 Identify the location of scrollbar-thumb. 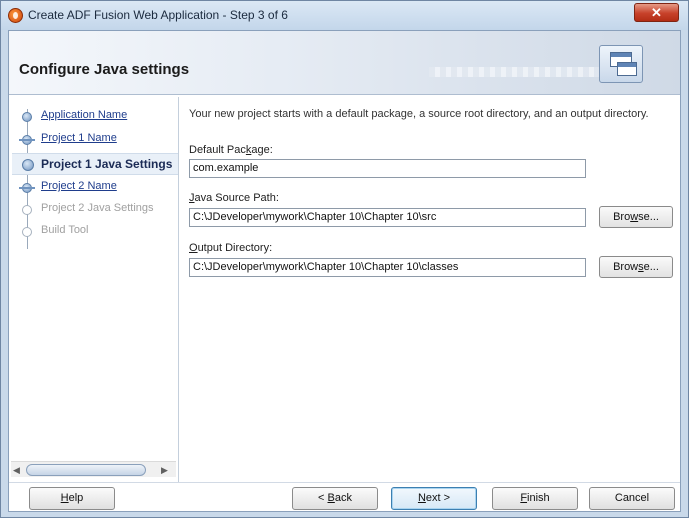
(86, 470).